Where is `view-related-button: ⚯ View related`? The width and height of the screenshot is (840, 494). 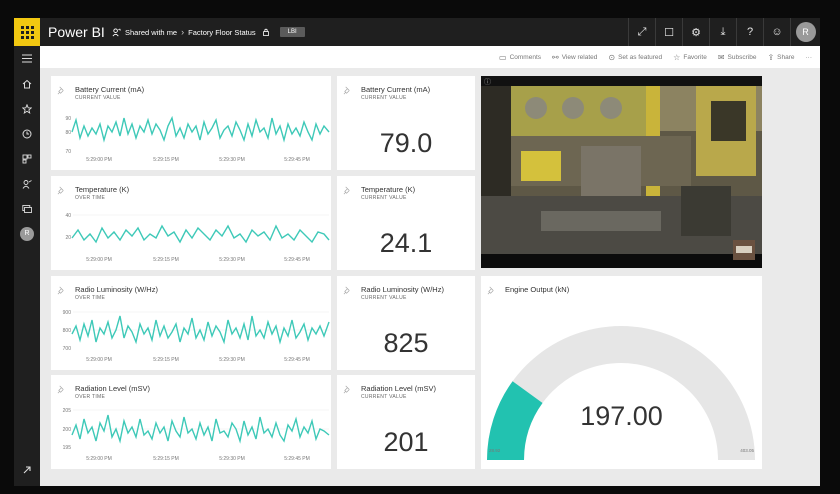 view-related-button: ⚯ View related is located at coordinates (574, 57).